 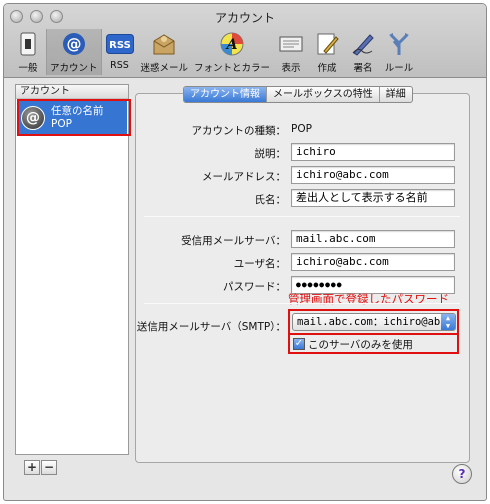 I want to click on toolbar-label: ルール, so click(x=399, y=68).